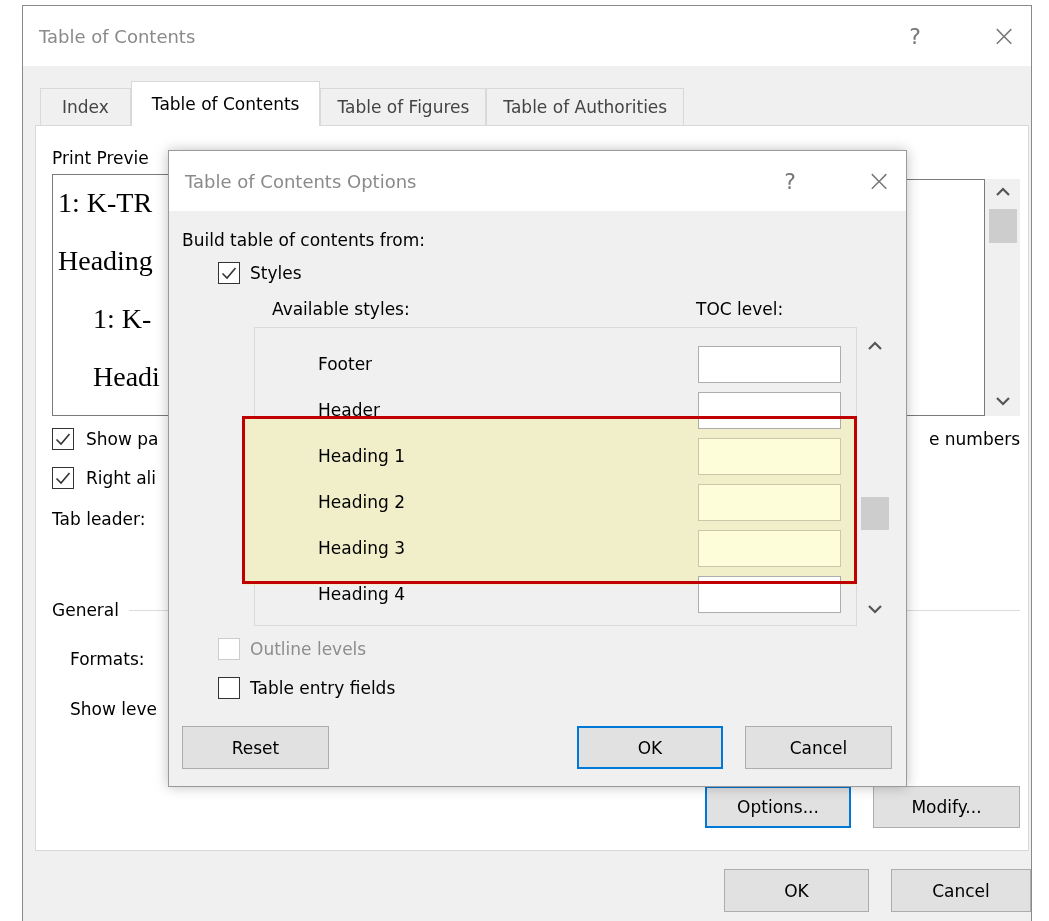 This screenshot has width=1049, height=921. I want to click on checkbox-label: Right ali, so click(121, 478).